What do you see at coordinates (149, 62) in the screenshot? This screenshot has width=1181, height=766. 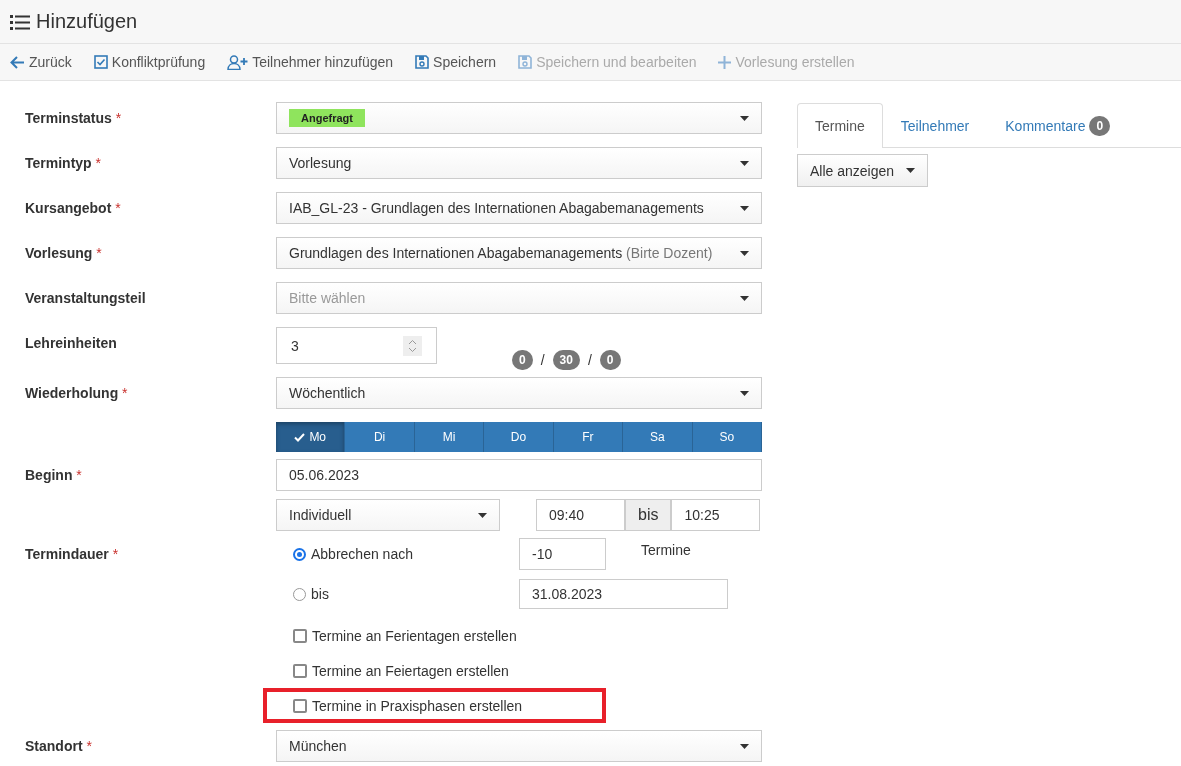 I see `toolbar-button: Konfliktprüfung` at bounding box center [149, 62].